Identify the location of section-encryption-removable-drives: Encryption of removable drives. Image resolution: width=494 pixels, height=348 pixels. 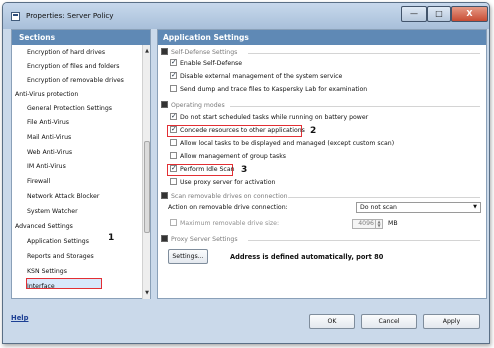
(68, 81).